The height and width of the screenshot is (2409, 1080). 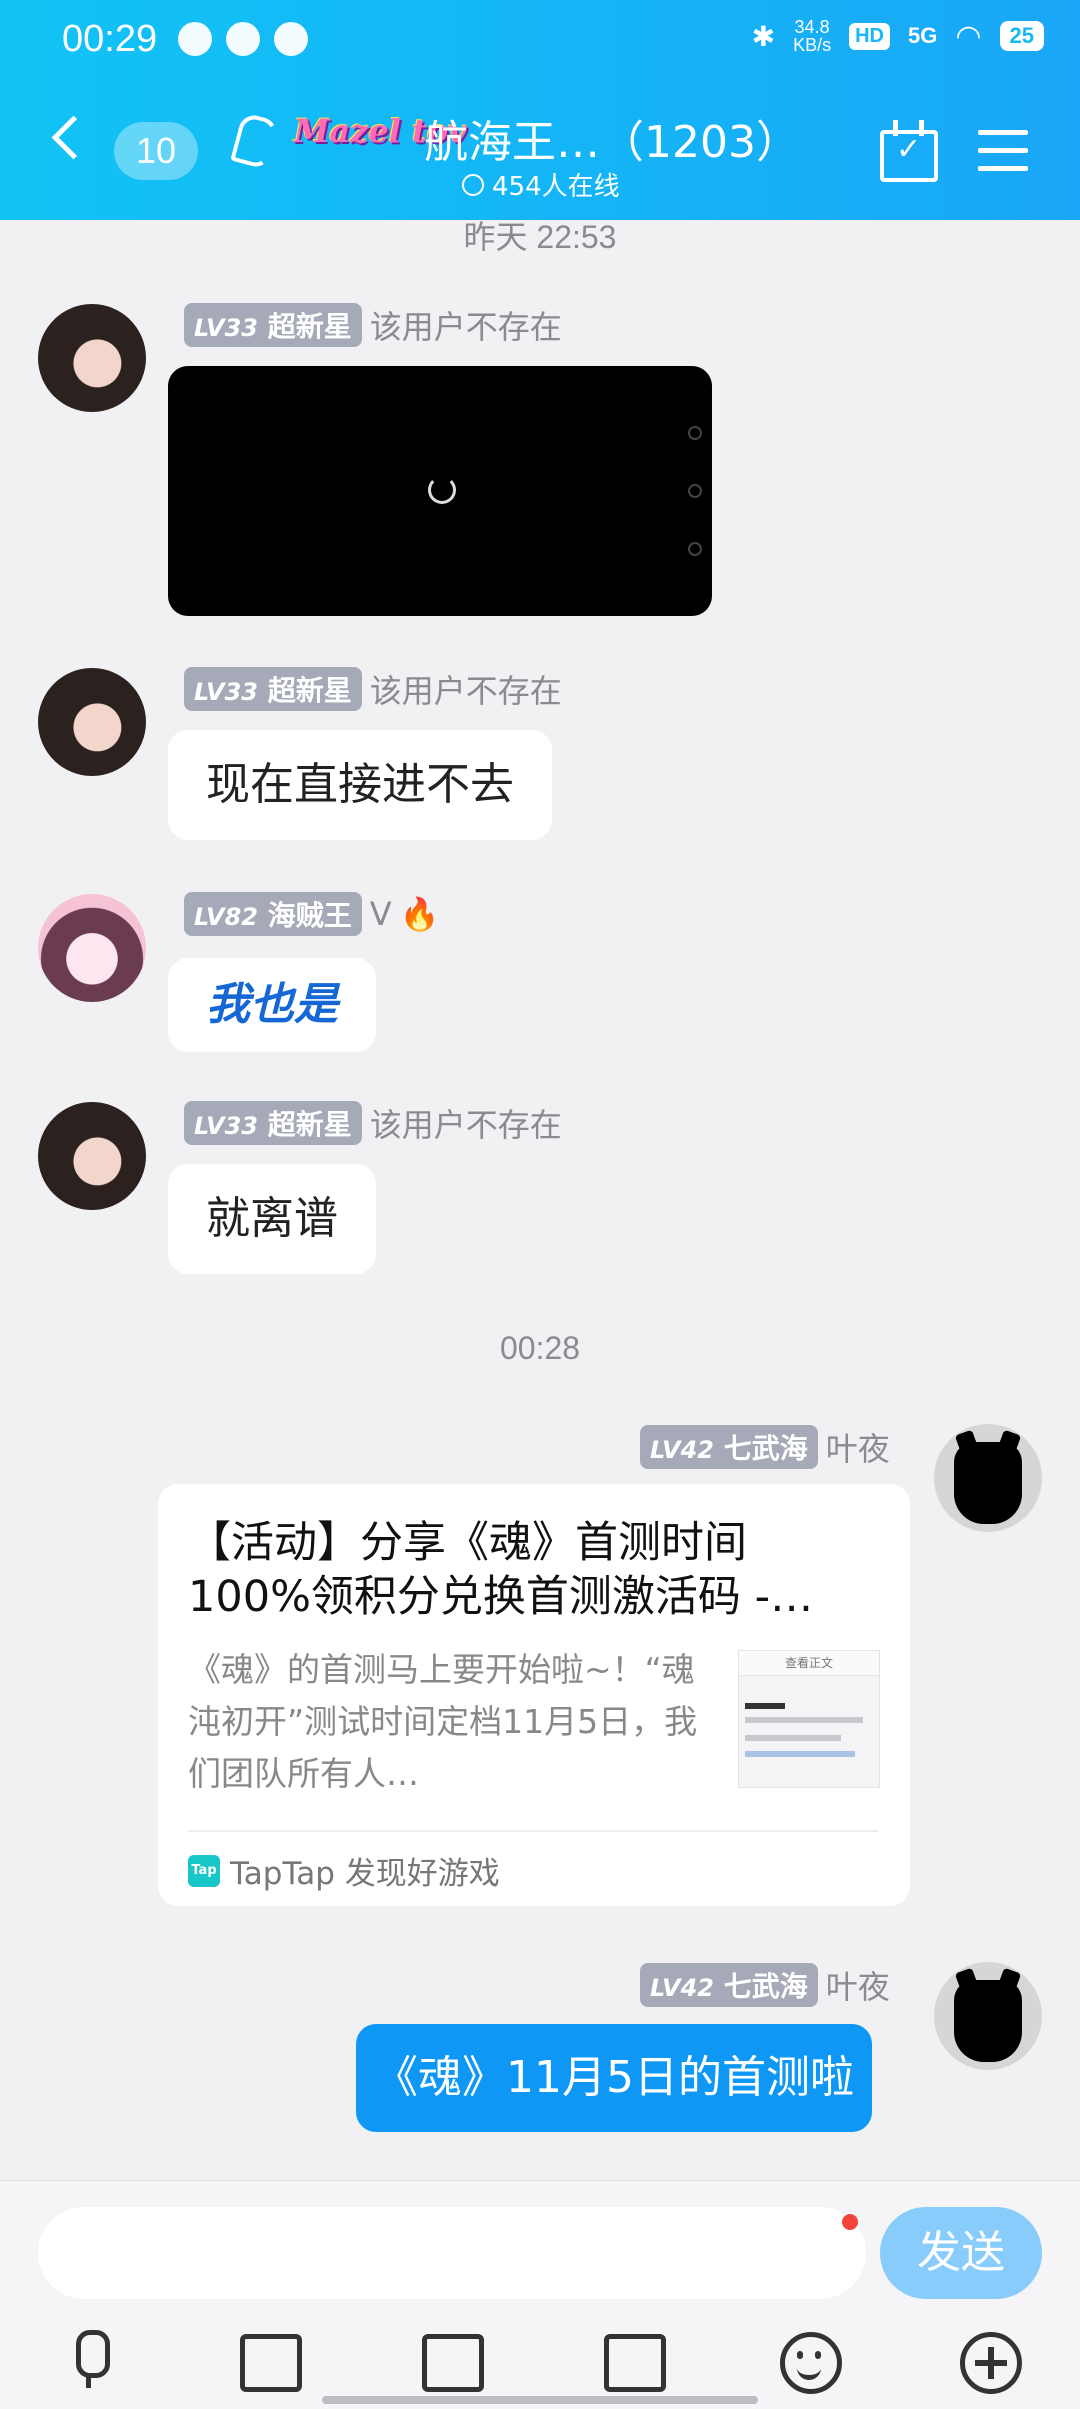 What do you see at coordinates (90, 2360) in the screenshot?
I see `microphone-icon` at bounding box center [90, 2360].